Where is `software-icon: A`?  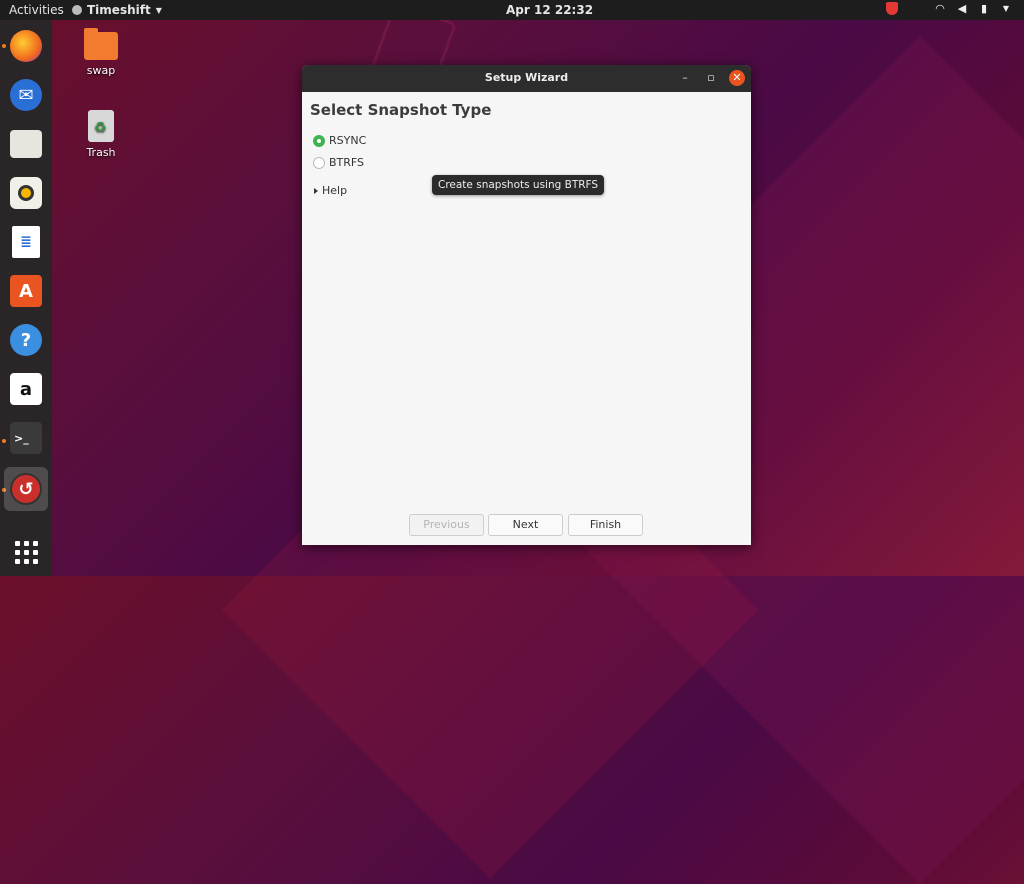
software-icon: A is located at coordinates (26, 291).